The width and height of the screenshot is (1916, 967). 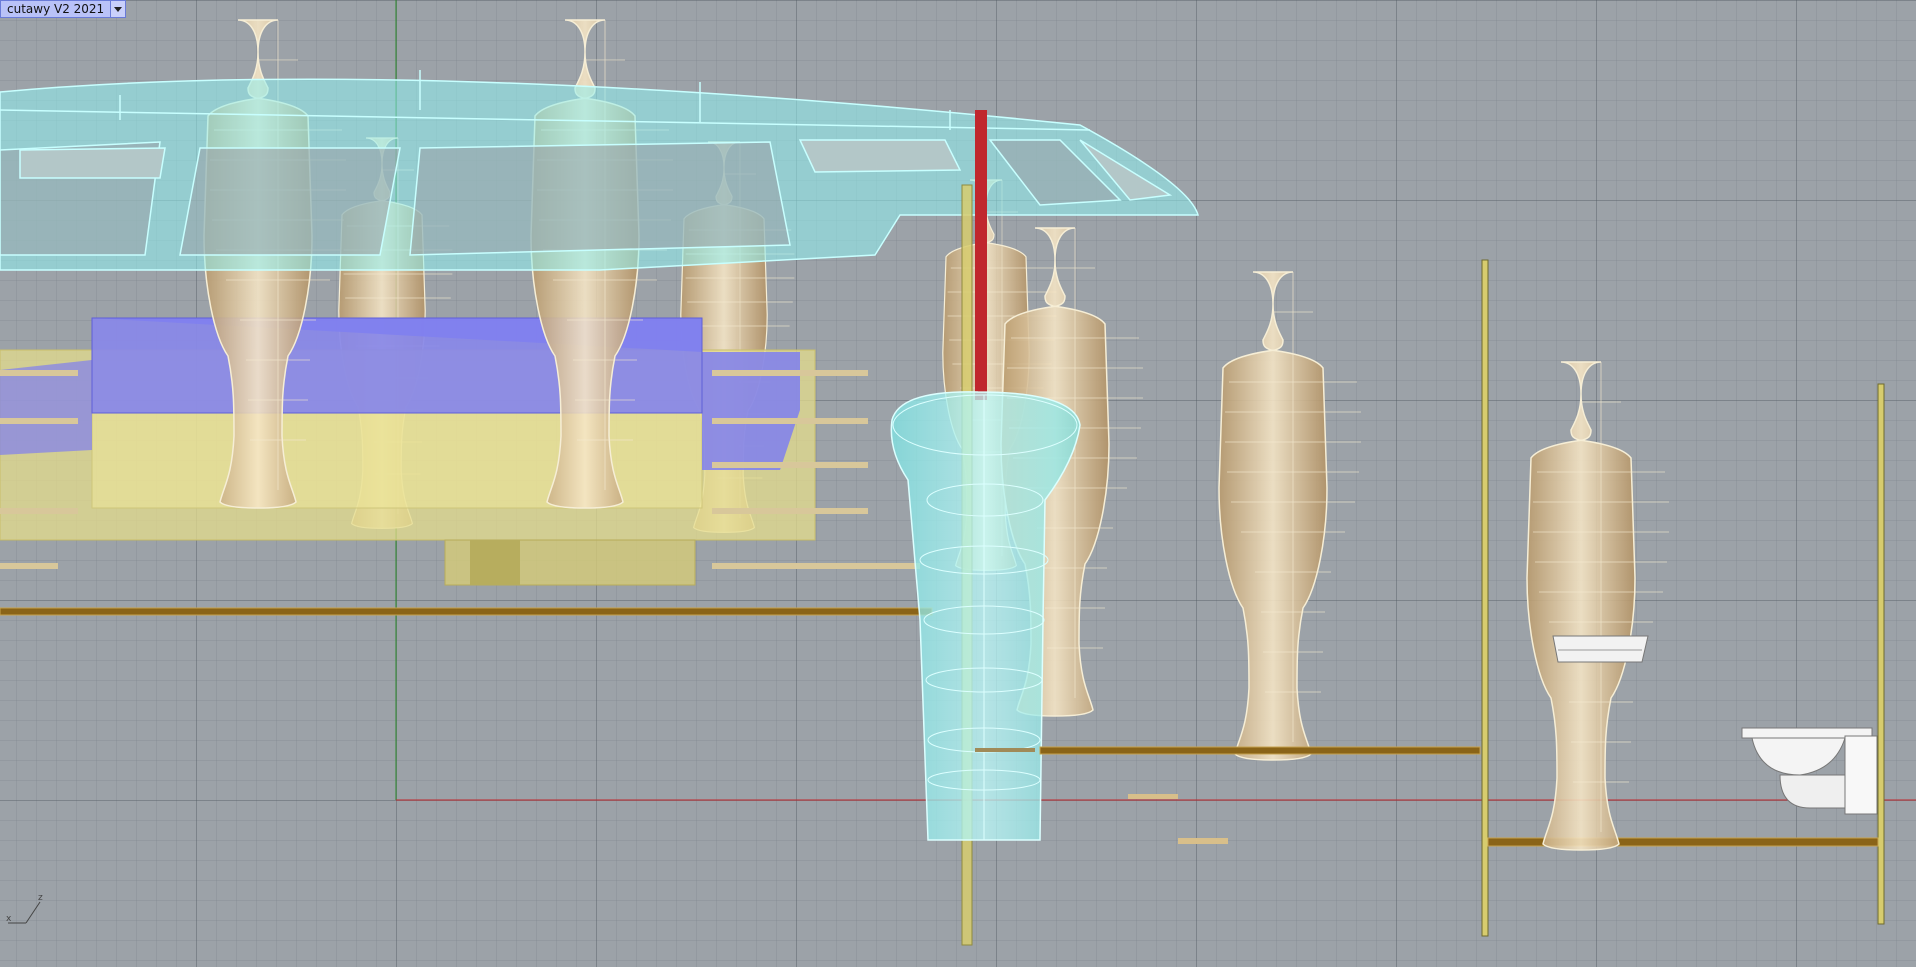 I want to click on glass-canopy, so click(x=599, y=170).